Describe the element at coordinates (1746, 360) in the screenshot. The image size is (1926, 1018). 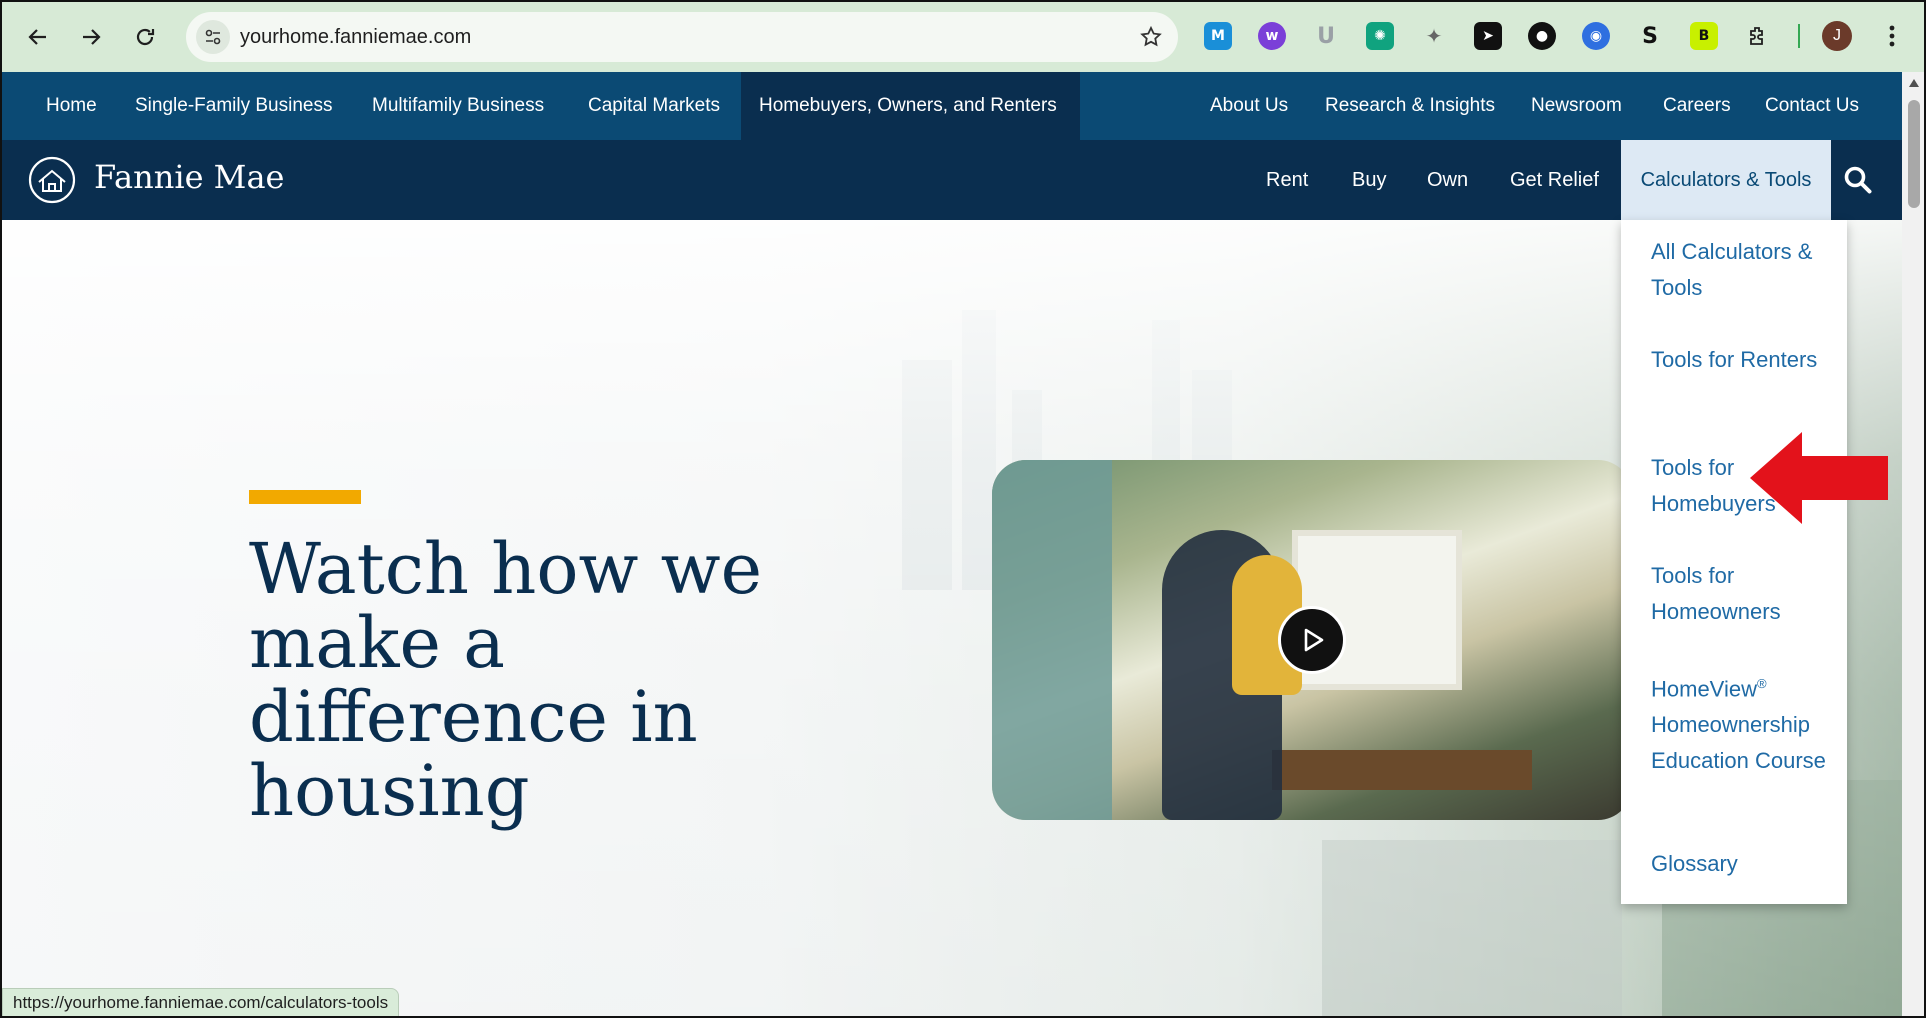
I see `dropdown-tools-for-renters: Tools for Renters` at that location.